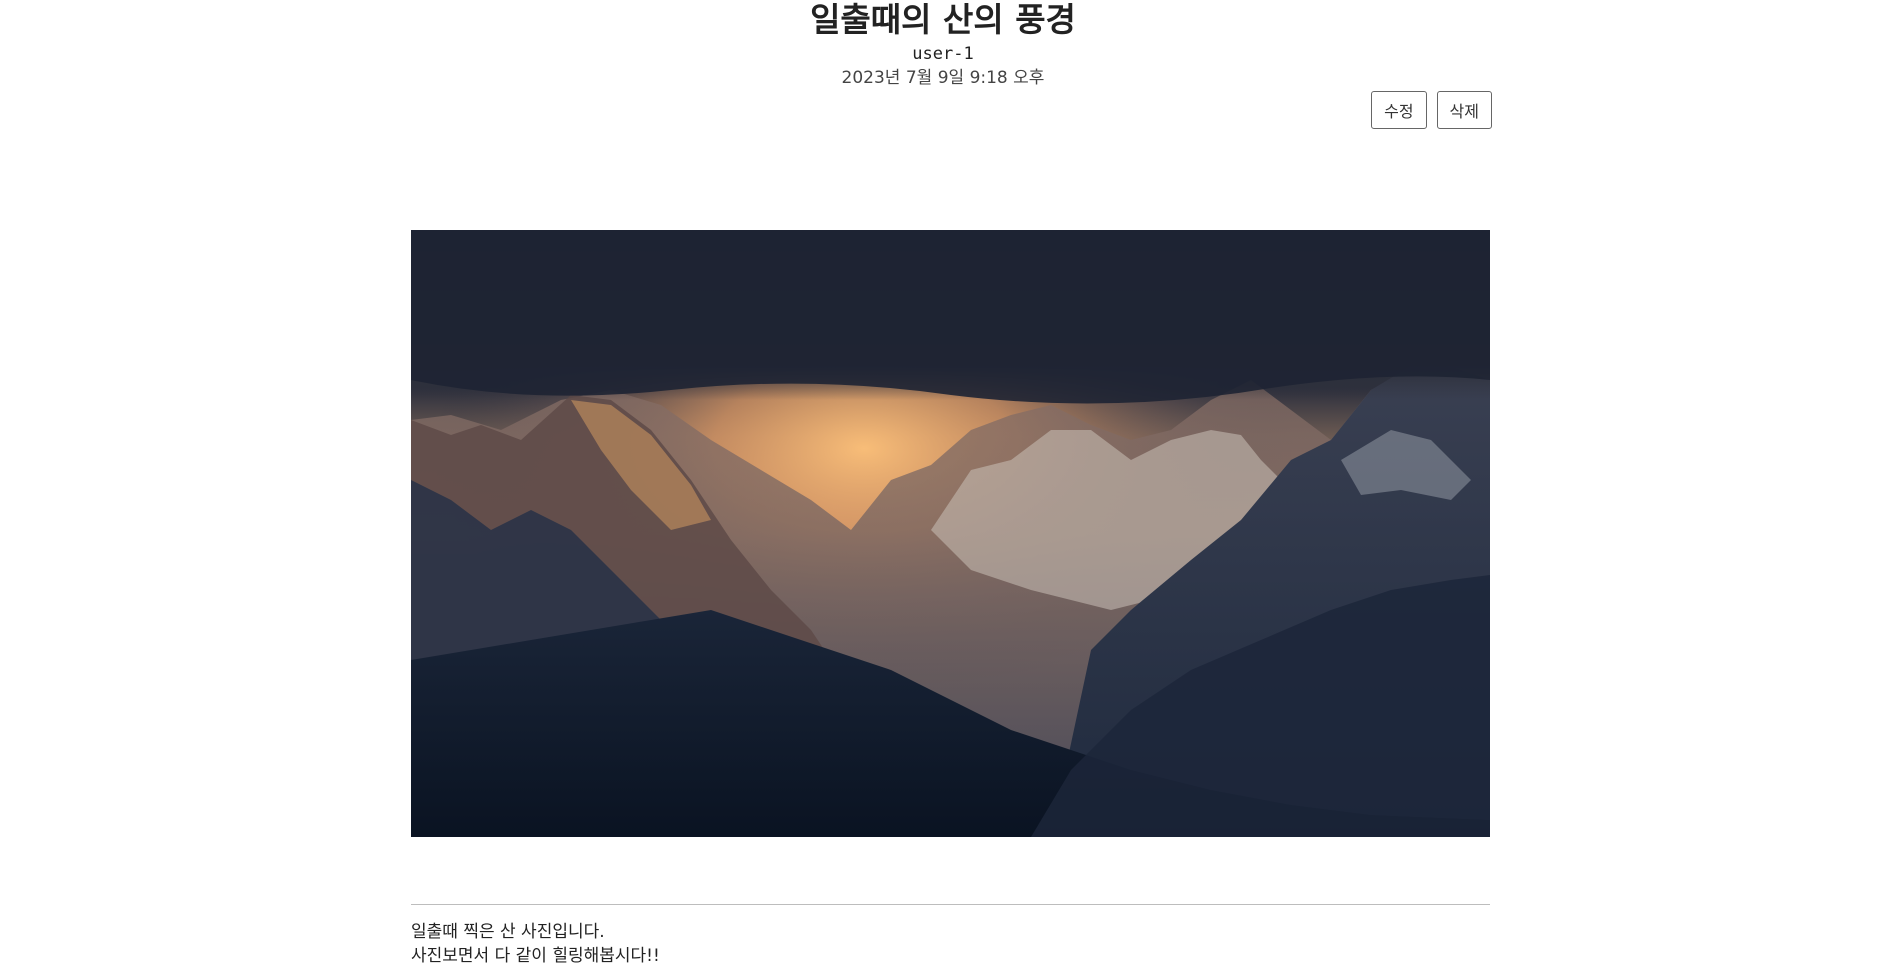 This screenshot has width=1886, height=967. I want to click on delete-button: 삭제, so click(1464, 110).